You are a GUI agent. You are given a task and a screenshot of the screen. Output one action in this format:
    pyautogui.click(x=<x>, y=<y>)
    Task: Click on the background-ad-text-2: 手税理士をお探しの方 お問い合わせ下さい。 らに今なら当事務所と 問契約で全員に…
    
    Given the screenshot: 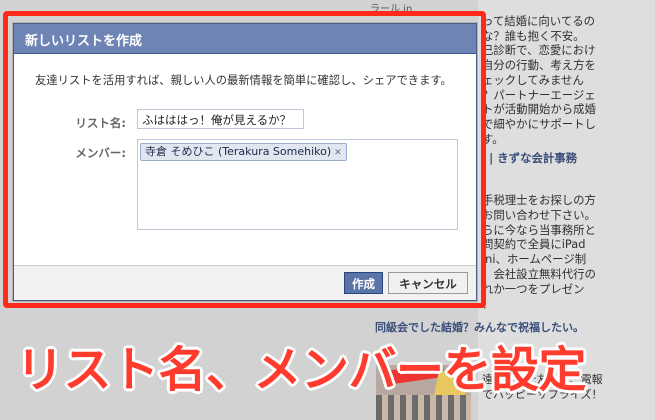 What is the action you would take?
    pyautogui.click(x=539, y=252)
    